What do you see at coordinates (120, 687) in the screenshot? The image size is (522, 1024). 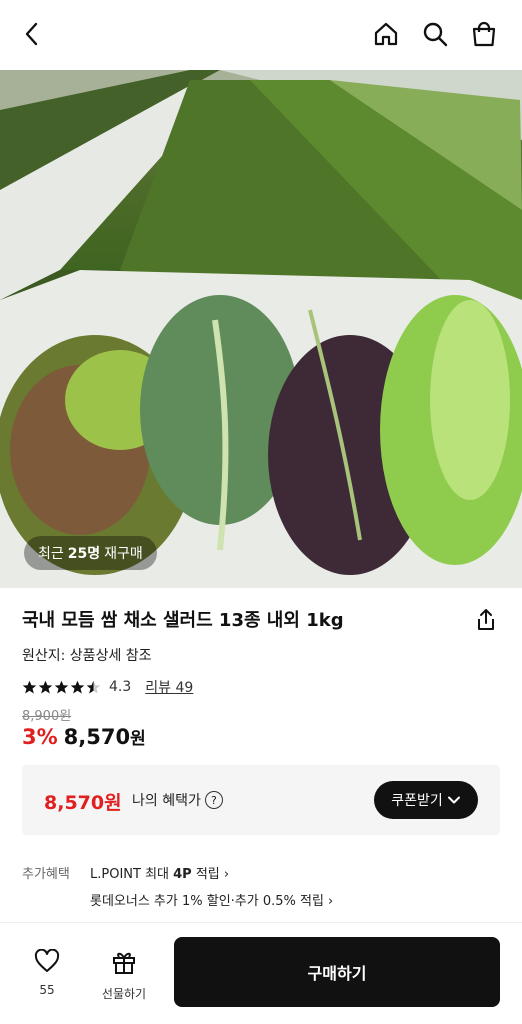 I see `rating-score: 4.3` at bounding box center [120, 687].